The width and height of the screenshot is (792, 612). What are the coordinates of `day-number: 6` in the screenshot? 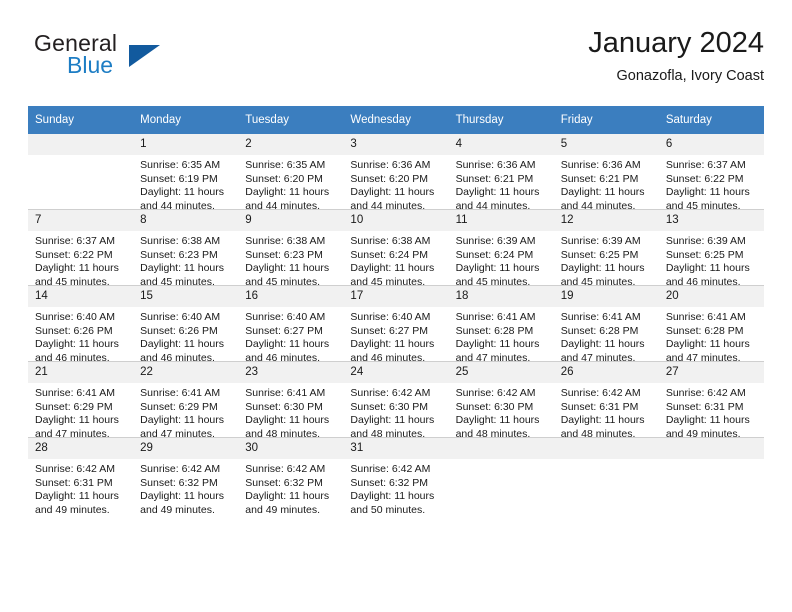 It's located at (711, 144).